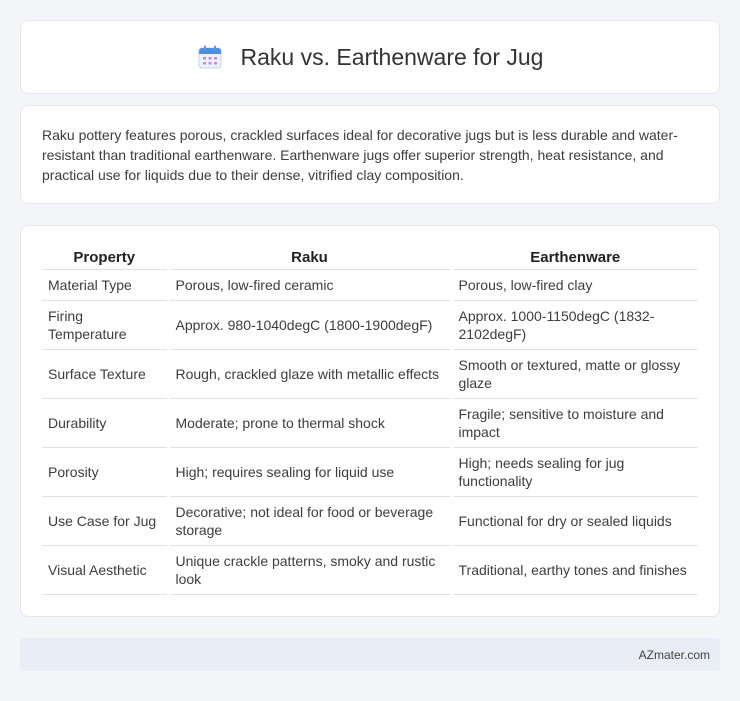 The image size is (740, 701). I want to click on page-title: Raku vs. Earthenware for Jug, so click(392, 56).